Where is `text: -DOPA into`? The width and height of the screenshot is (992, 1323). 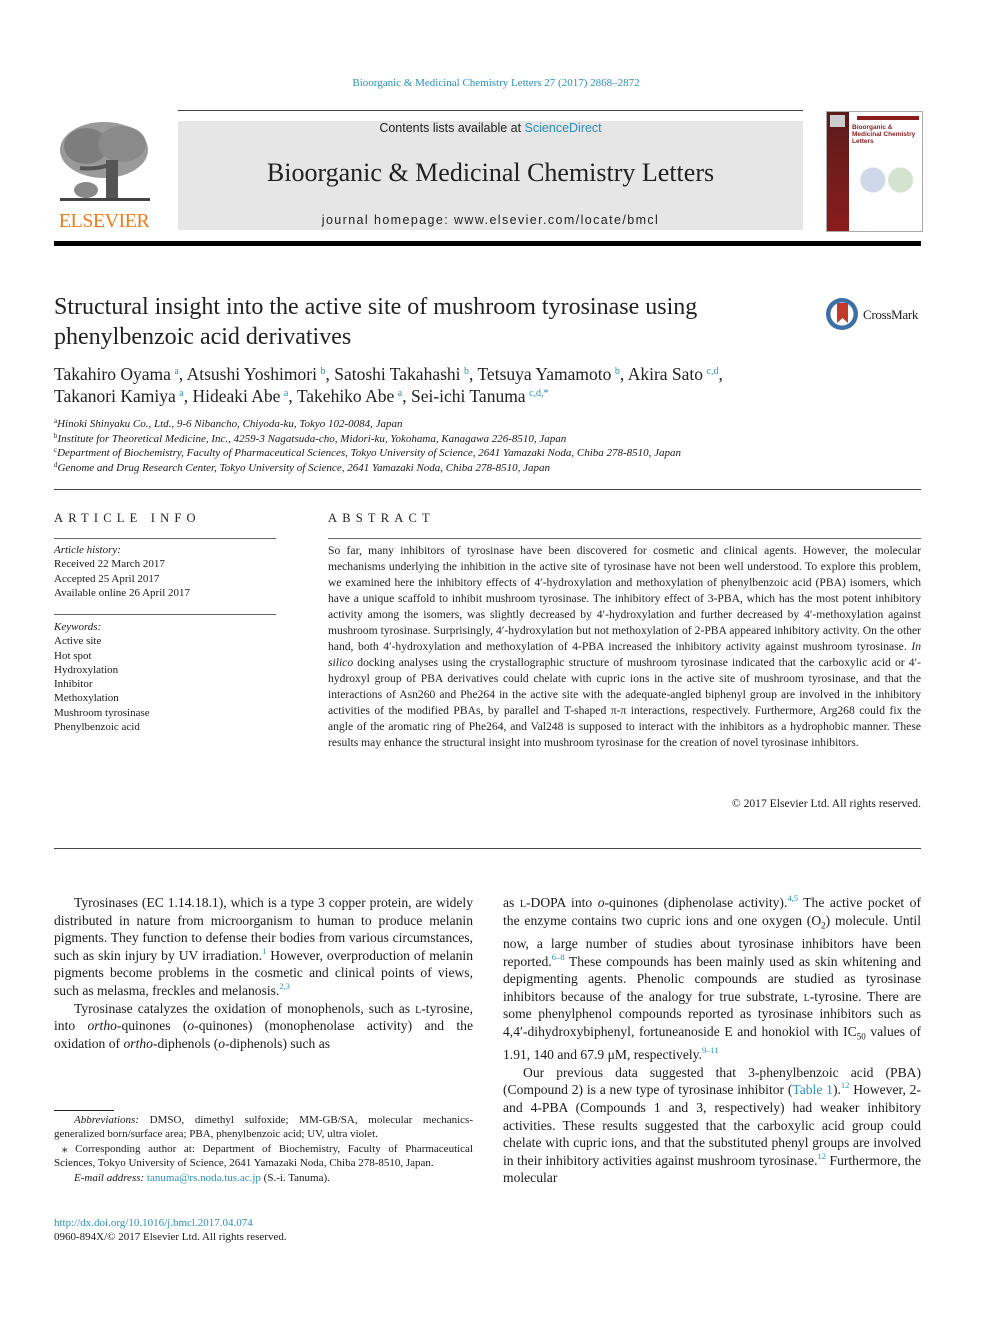 text: -DOPA into is located at coordinates (561, 902).